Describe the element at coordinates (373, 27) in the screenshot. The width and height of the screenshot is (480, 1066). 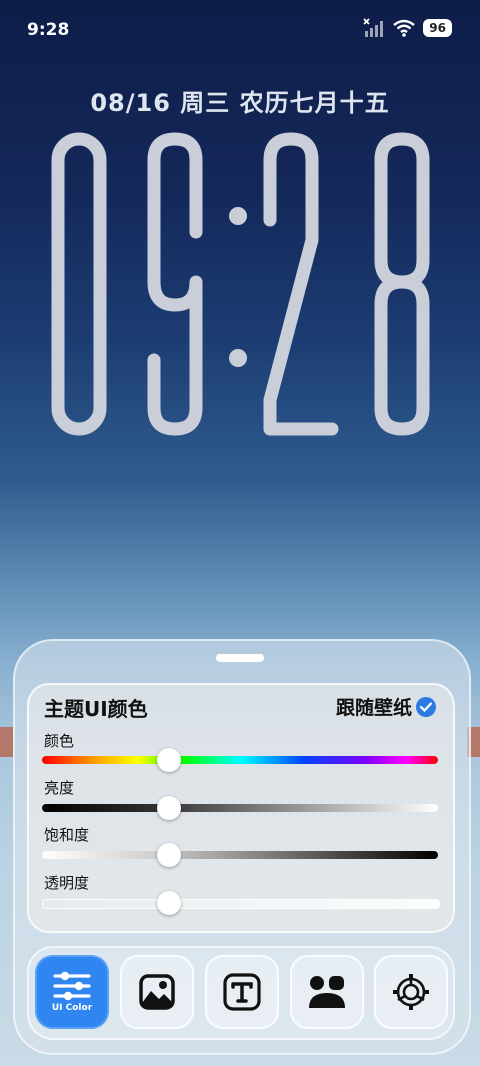
I see `signal-icon` at that location.